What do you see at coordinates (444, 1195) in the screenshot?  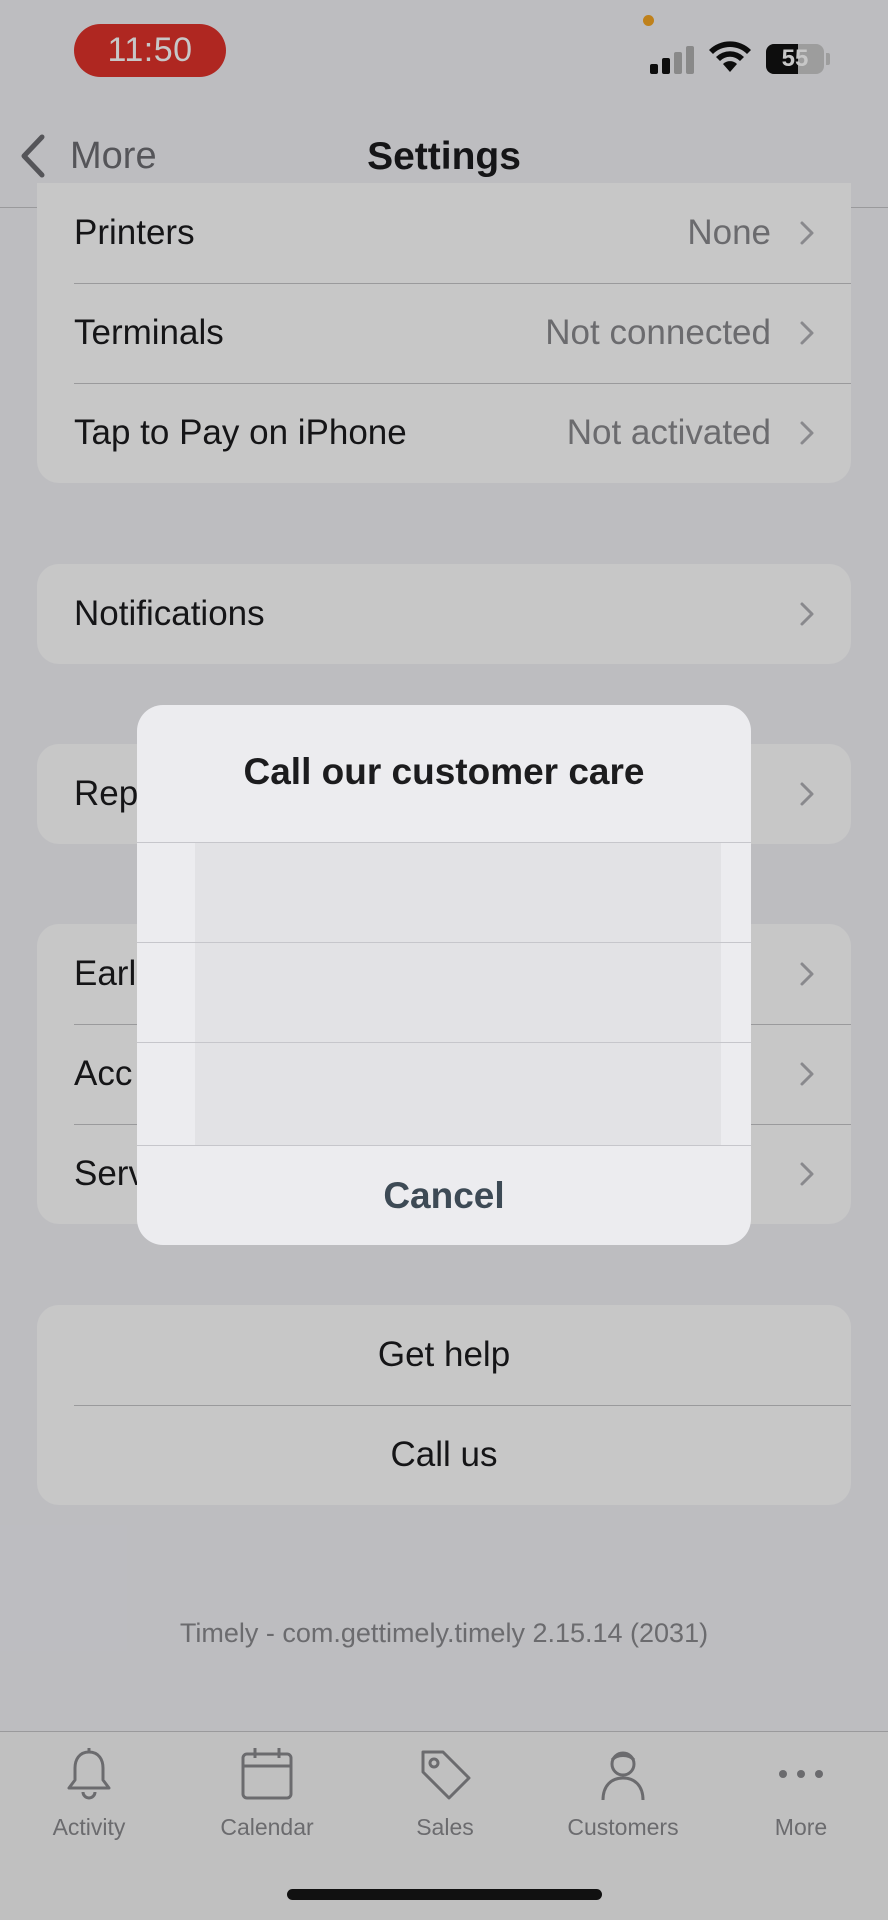 I see `dialog-cancel-button: Cancel` at bounding box center [444, 1195].